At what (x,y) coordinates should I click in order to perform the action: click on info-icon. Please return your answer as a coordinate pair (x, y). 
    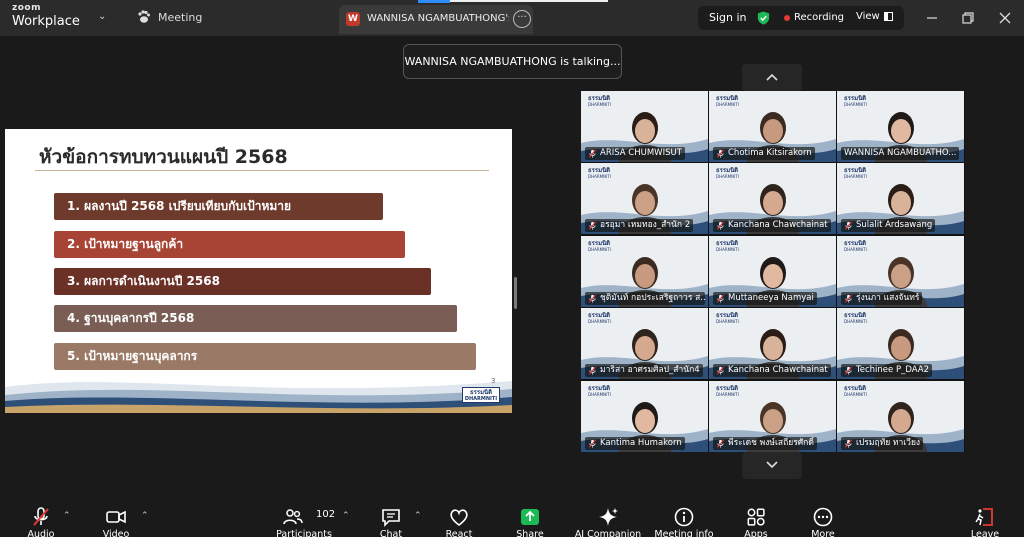
    Looking at the image, I should click on (684, 517).